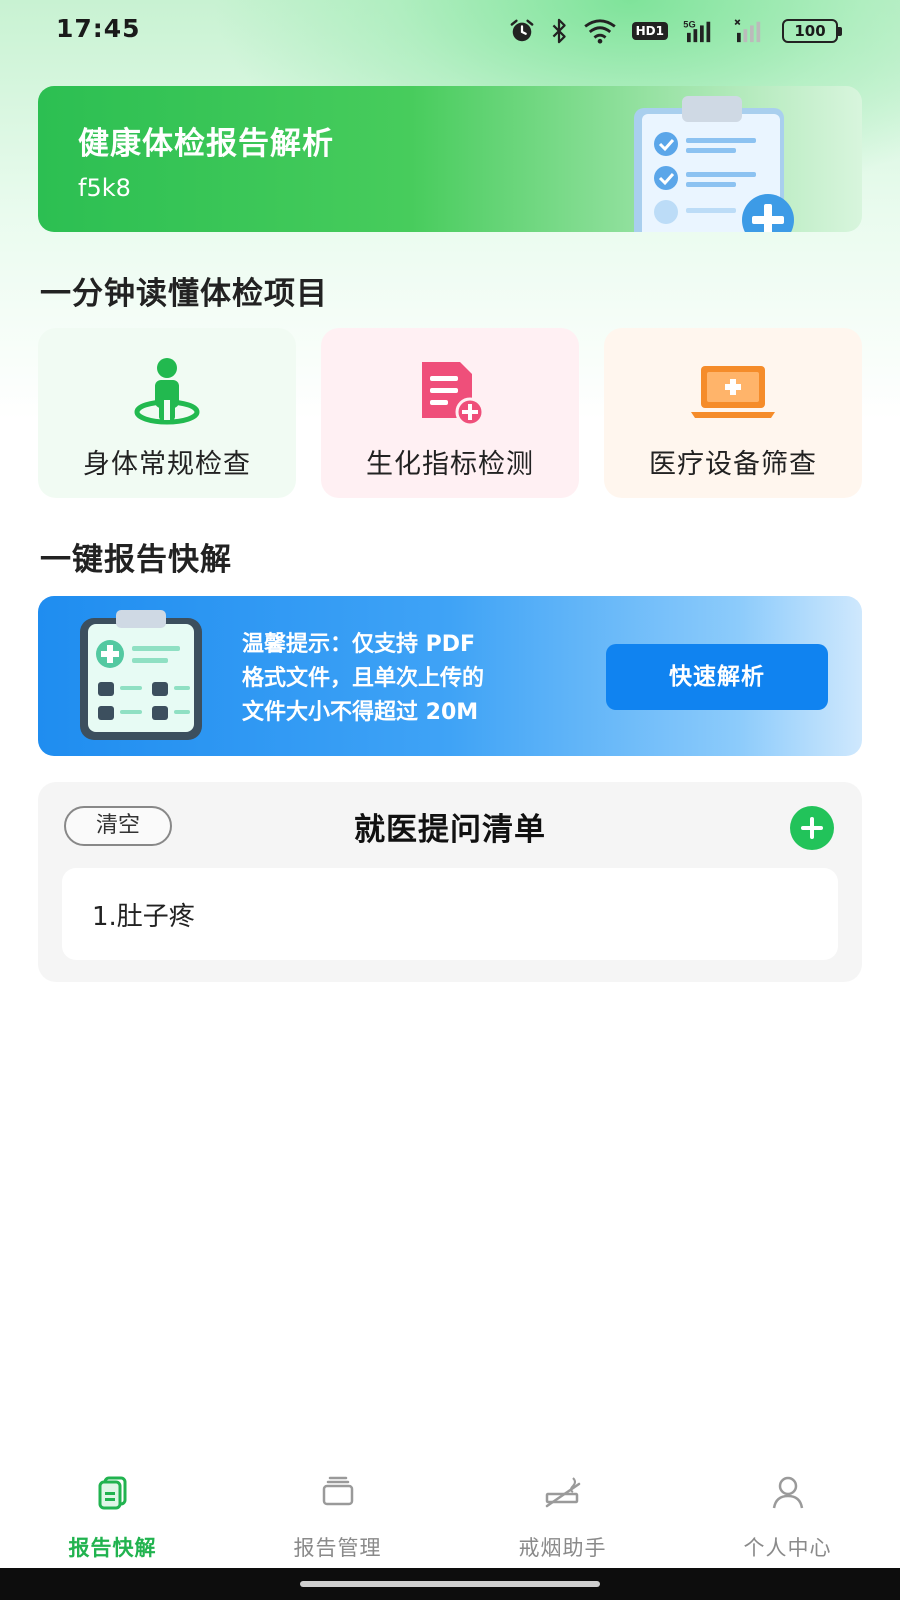  What do you see at coordinates (141, 675) in the screenshot?
I see `clipboard-report-icon` at bounding box center [141, 675].